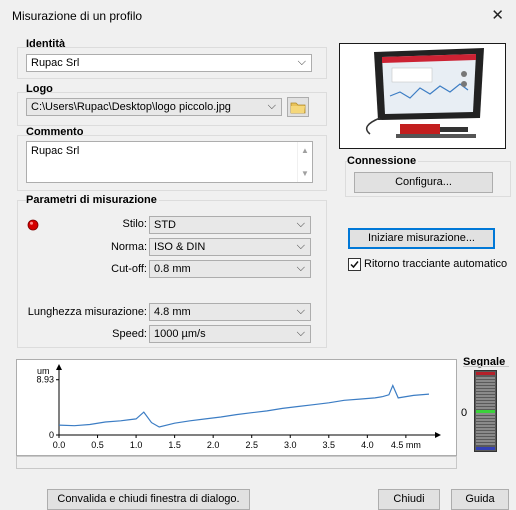  What do you see at coordinates (305, 150) in the screenshot?
I see `scroll-up-icon: ▲` at bounding box center [305, 150].